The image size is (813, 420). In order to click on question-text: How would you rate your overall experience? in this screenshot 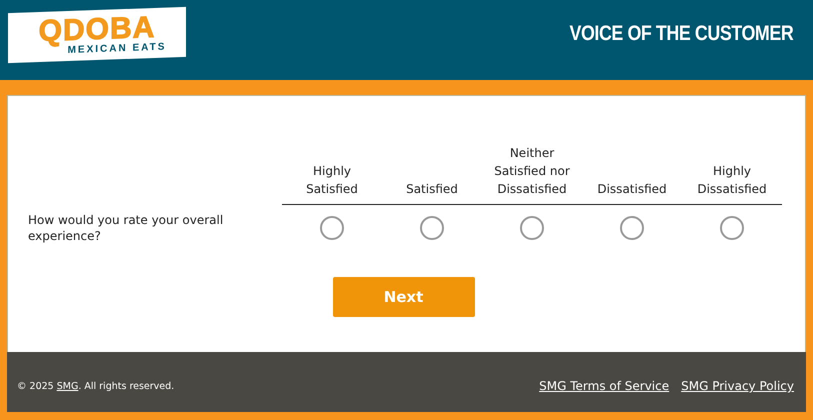, I will do `click(126, 228)`.